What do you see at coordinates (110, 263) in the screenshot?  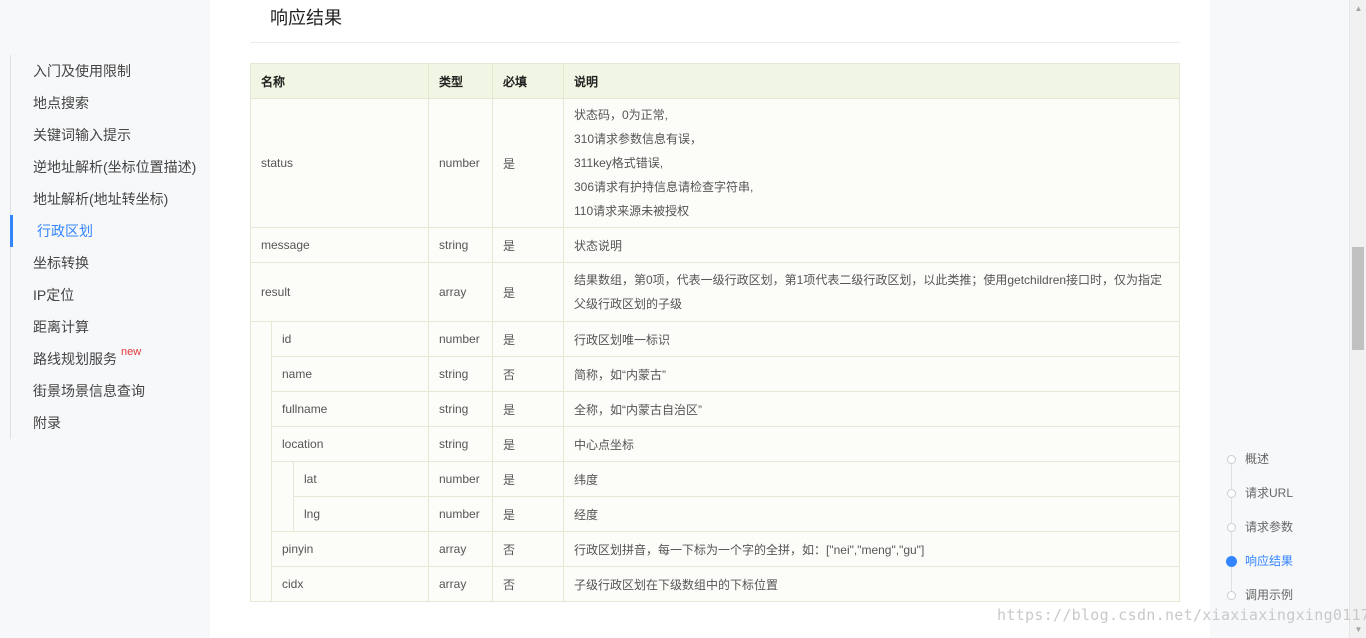 I see `sidebar-item-coord-convert: 坐标转换` at bounding box center [110, 263].